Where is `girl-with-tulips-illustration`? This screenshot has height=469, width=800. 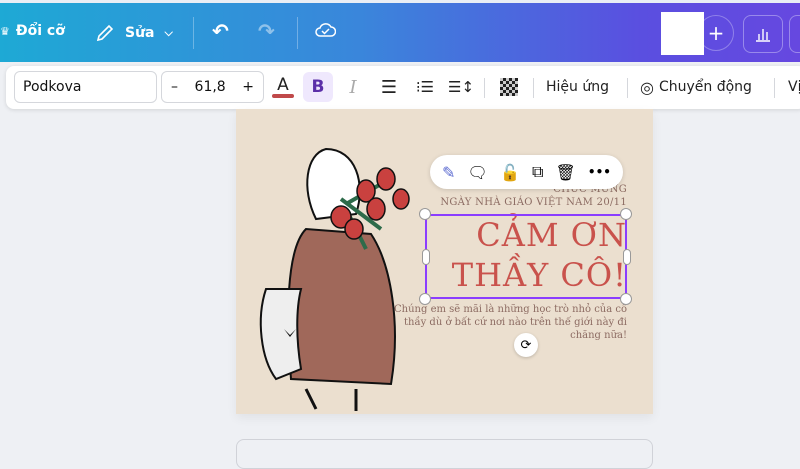
girl-with-tulips-illustration is located at coordinates (334, 279).